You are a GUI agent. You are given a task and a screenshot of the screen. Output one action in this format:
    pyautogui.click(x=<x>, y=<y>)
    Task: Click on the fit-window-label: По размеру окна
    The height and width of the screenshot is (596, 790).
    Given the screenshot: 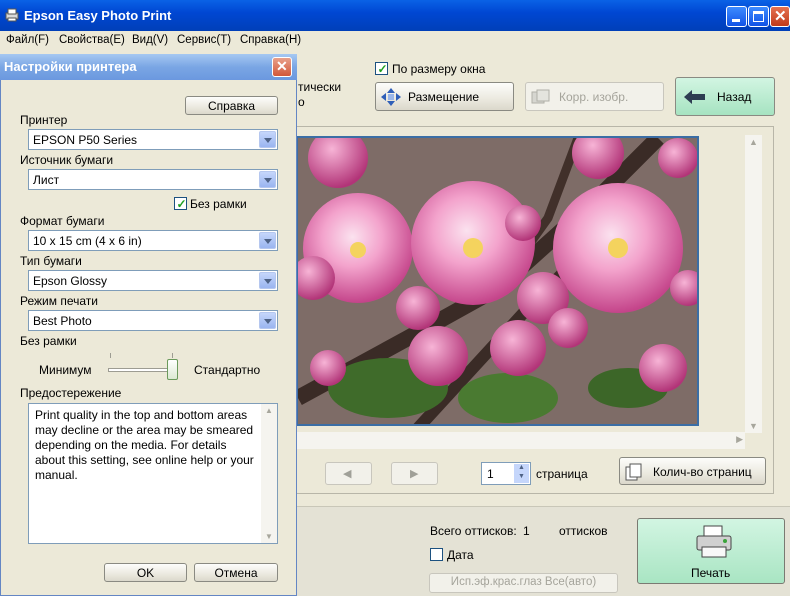 What is the action you would take?
    pyautogui.click(x=439, y=69)
    